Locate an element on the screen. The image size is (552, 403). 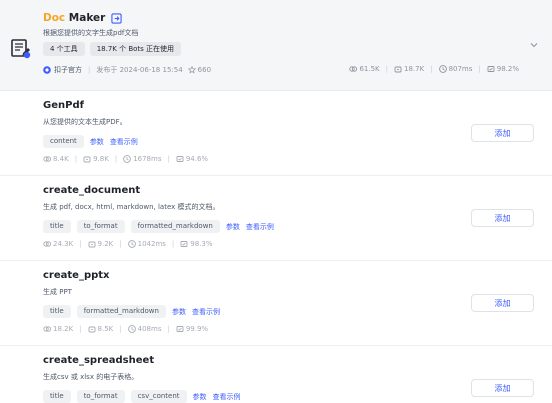
tool-success-stat: 99.9% is located at coordinates (192, 329).